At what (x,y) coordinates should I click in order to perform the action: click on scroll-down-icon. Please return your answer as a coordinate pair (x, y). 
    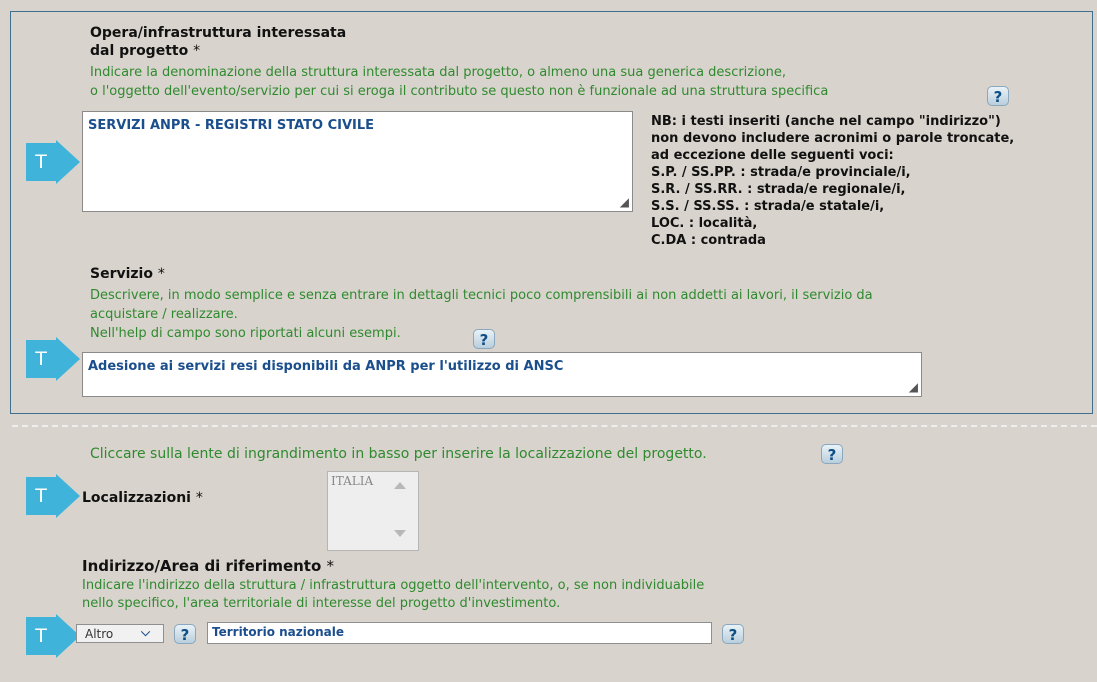
    Looking at the image, I should click on (400, 533).